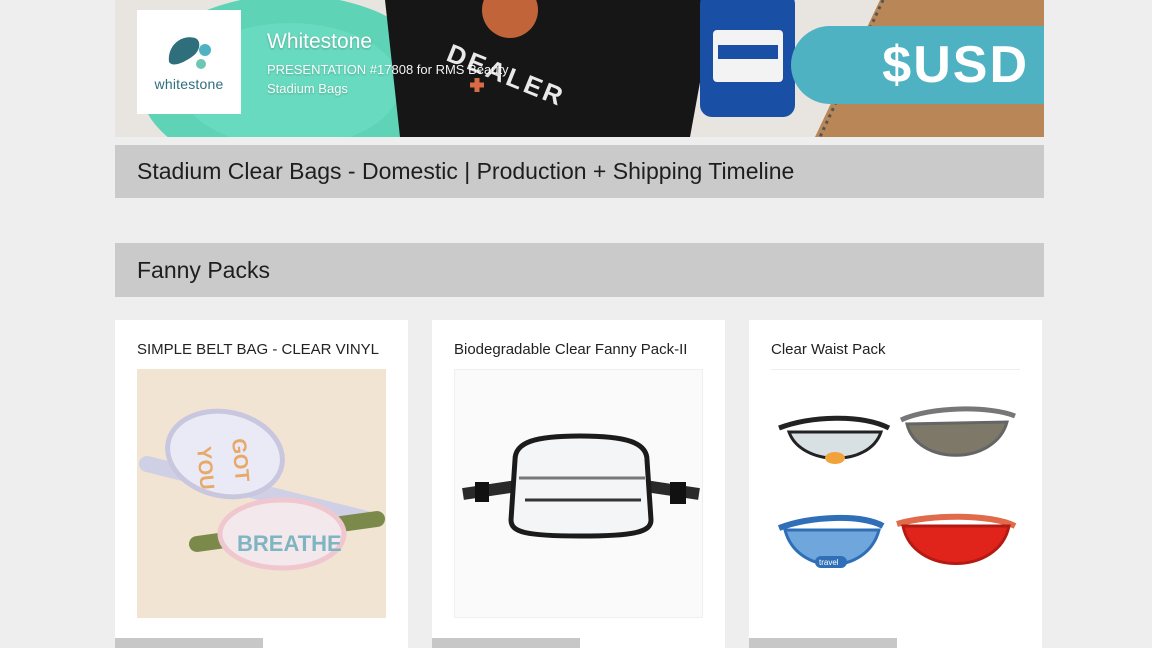 Image resolution: width=1152 pixels, height=648 pixels. I want to click on company-logo: whitestone, so click(189, 62).